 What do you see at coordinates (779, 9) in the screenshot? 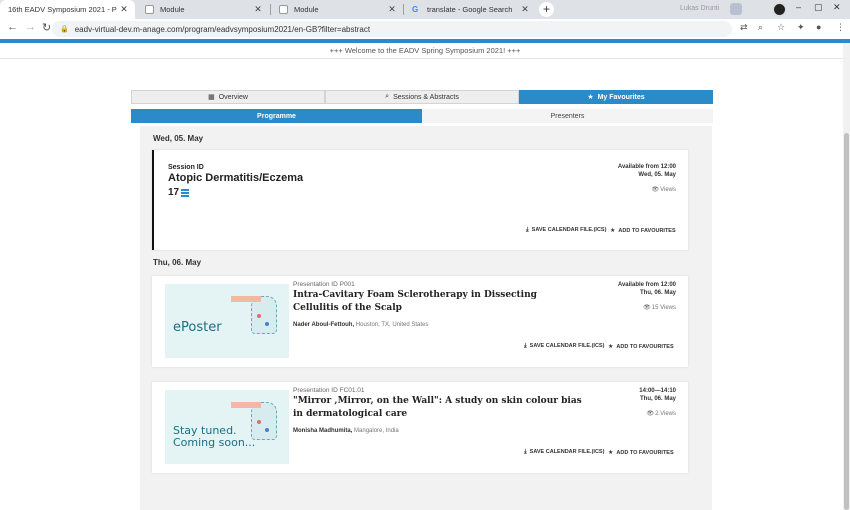
I see `record-icon` at bounding box center [779, 9].